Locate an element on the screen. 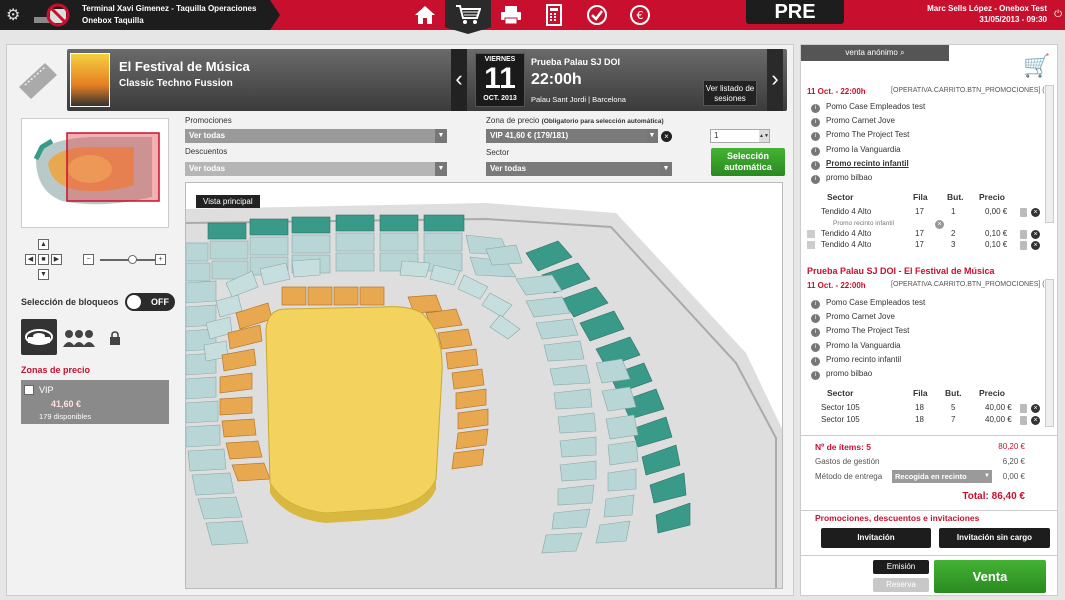 Image resolution: width=1065 pixels, height=600 pixels. seat-map-view-tab is located at coordinates (39, 337).